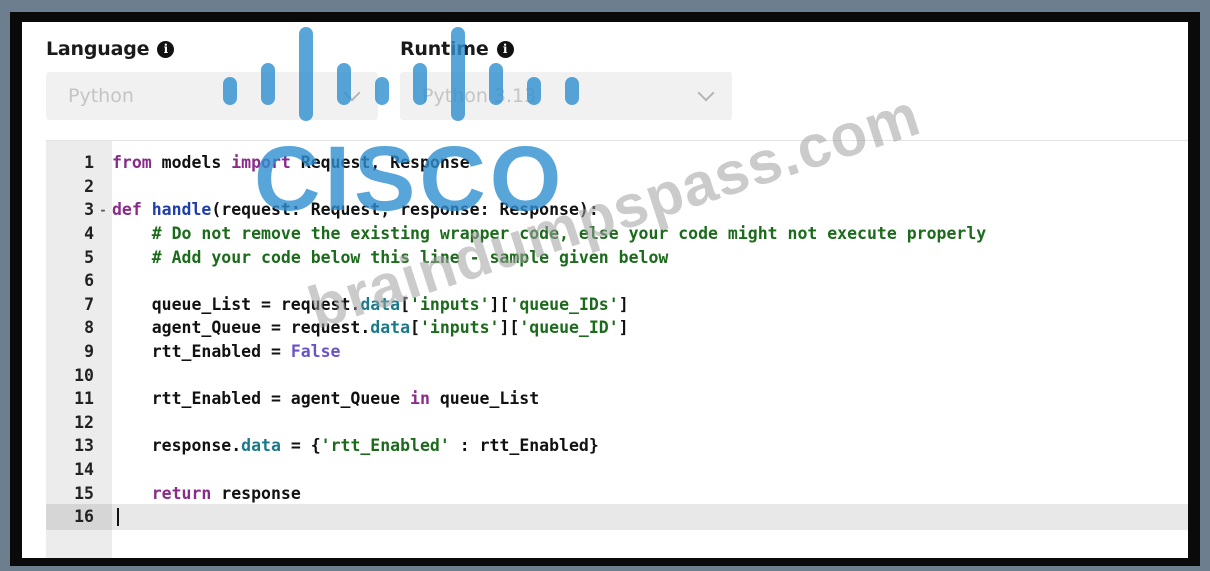 This screenshot has height=571, width=1210. What do you see at coordinates (98, 49) in the screenshot?
I see `language-label: Language` at bounding box center [98, 49].